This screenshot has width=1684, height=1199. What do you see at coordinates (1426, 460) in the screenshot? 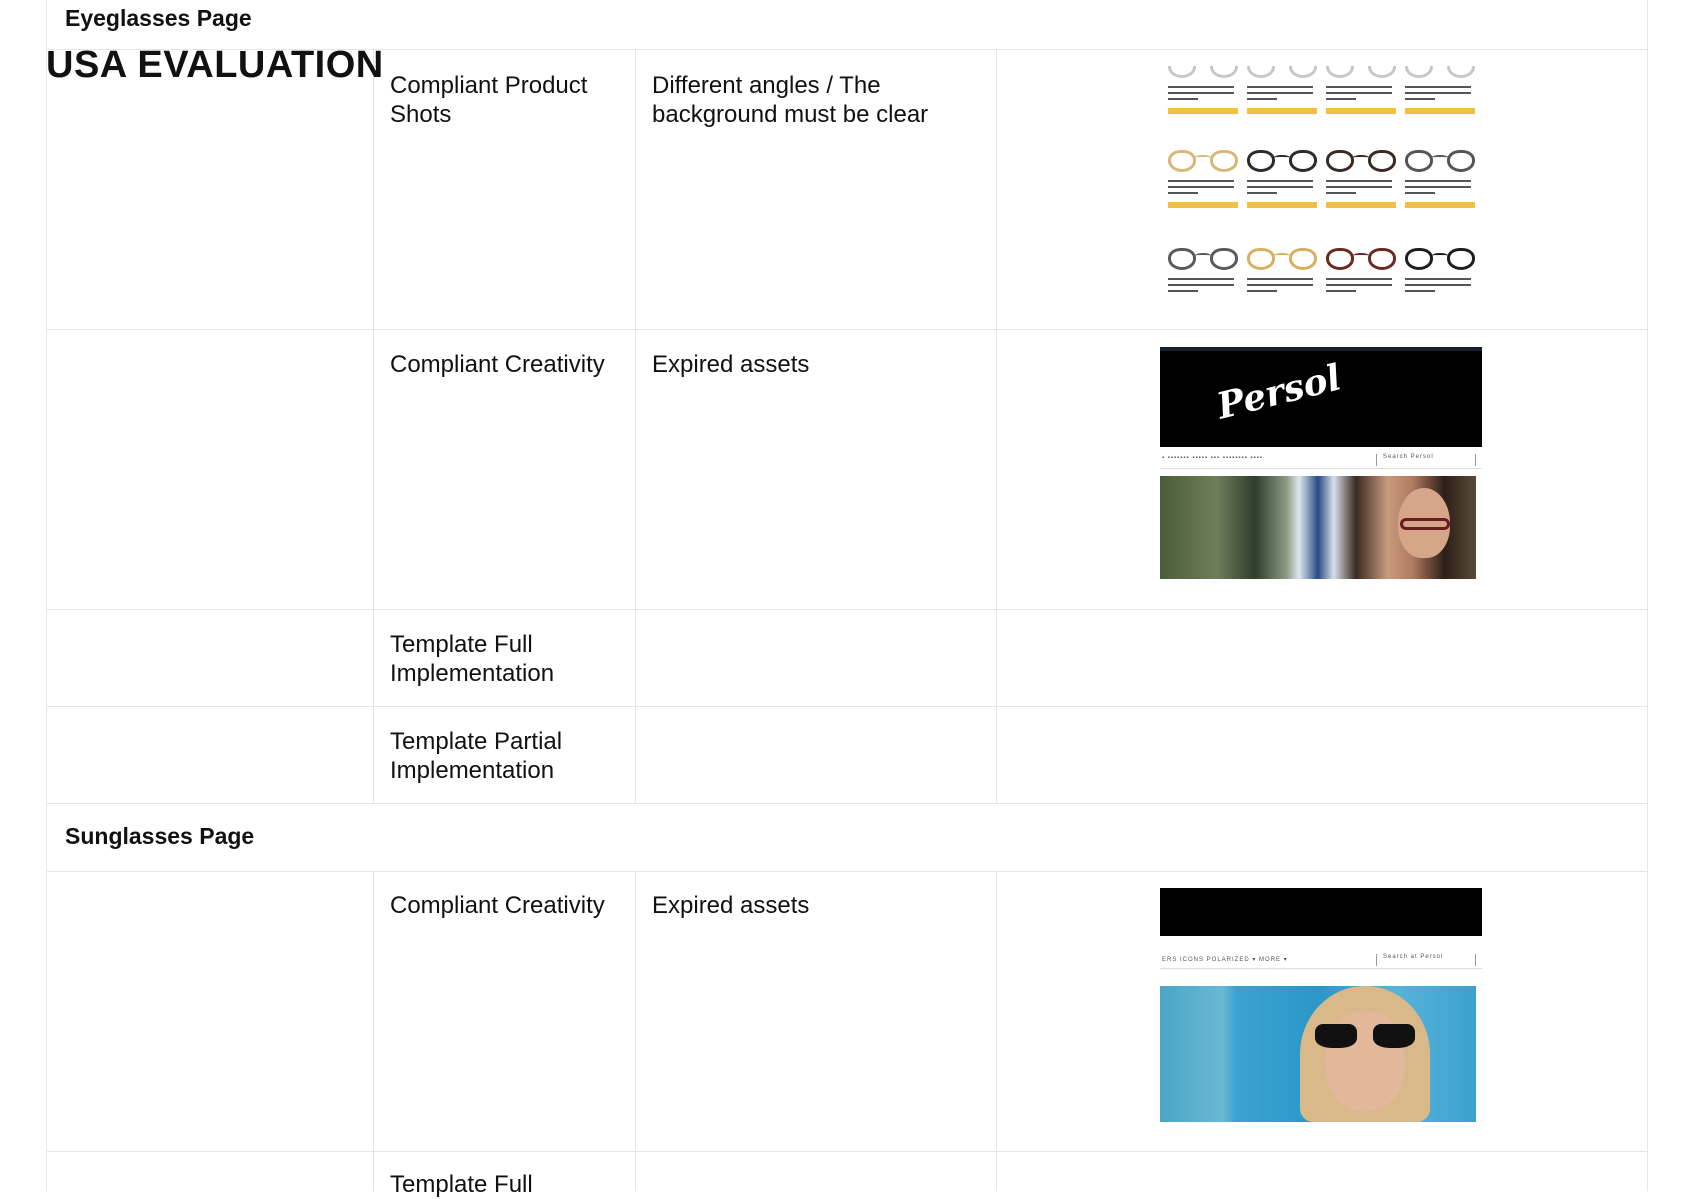
I see `nav-search-field: Search Persol` at bounding box center [1426, 460].